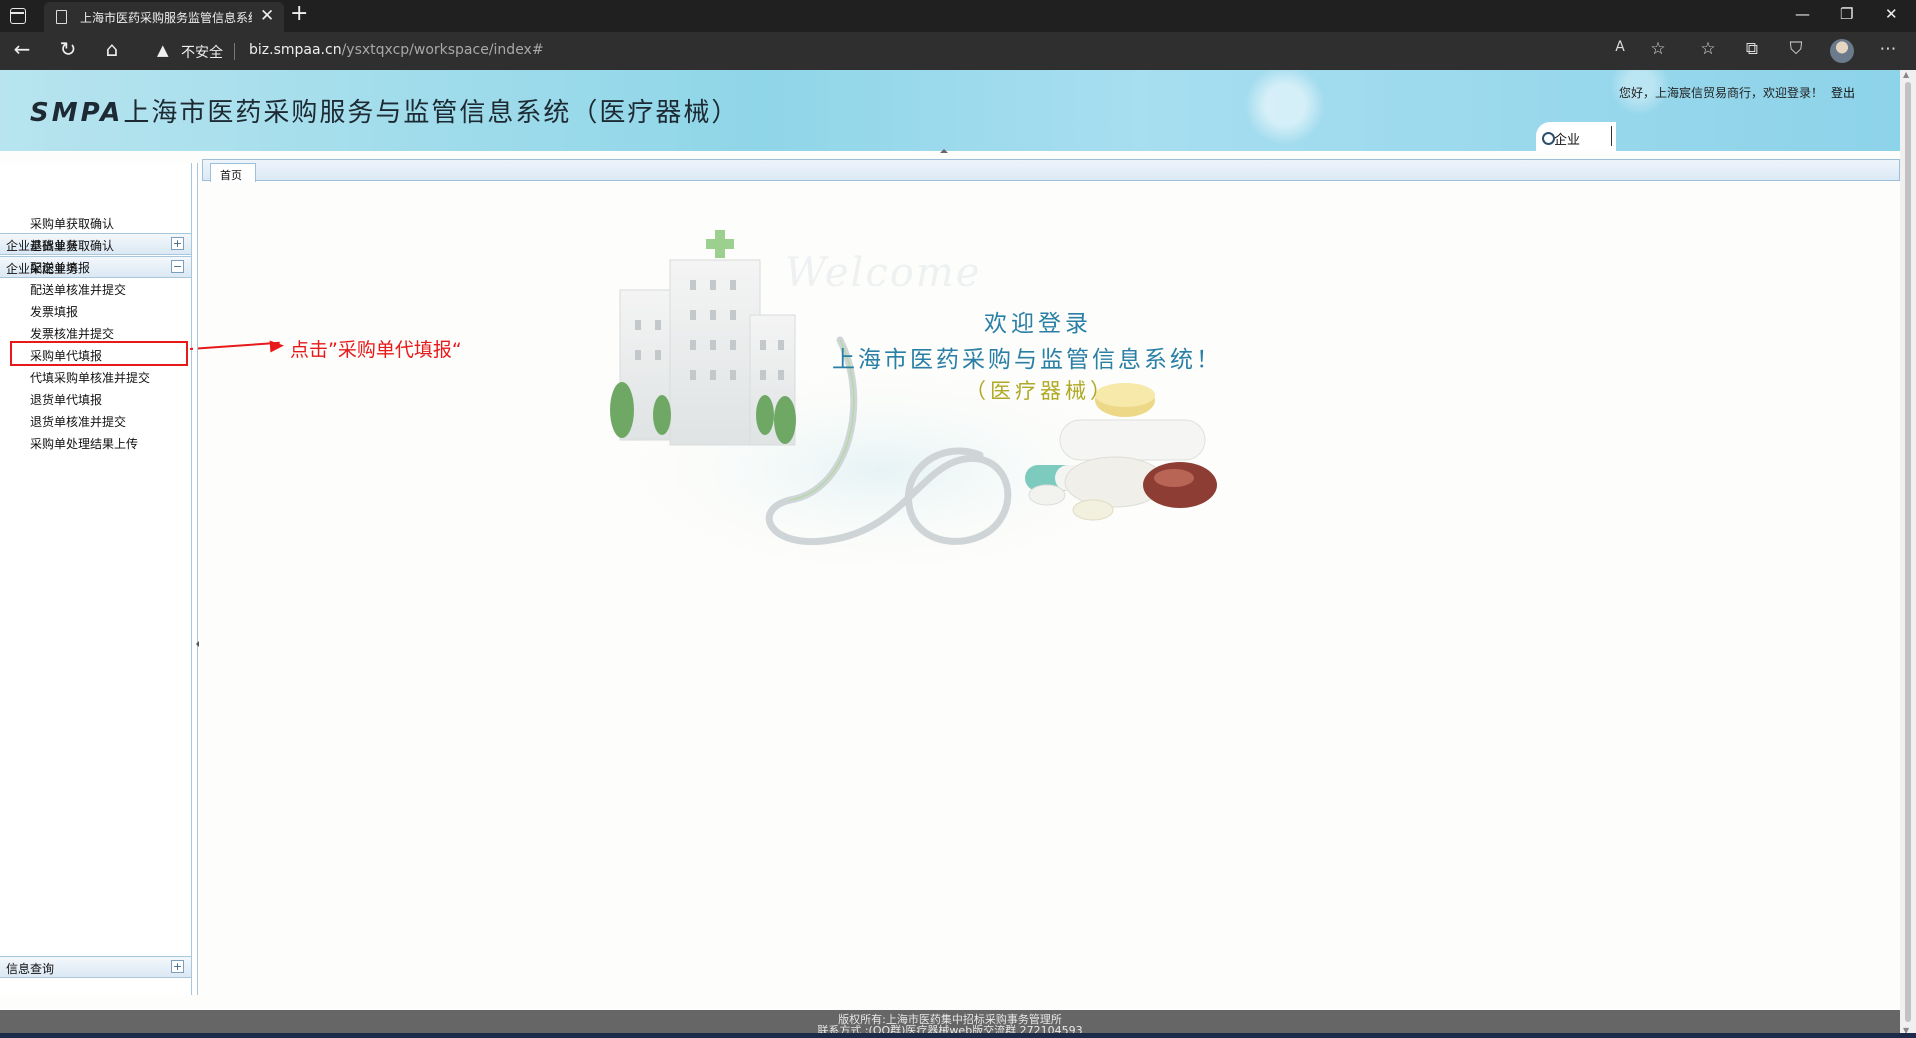 The image size is (1916, 1038). What do you see at coordinates (958, 1035) in the screenshot?
I see `taskbar-edge` at bounding box center [958, 1035].